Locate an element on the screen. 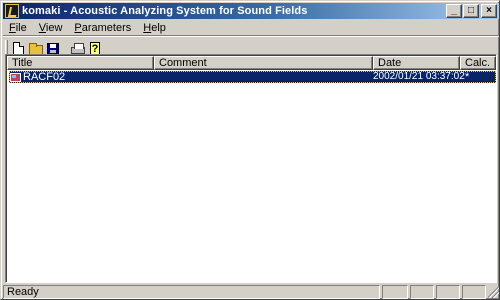  maximize-button: □ is located at coordinates (471, 11).